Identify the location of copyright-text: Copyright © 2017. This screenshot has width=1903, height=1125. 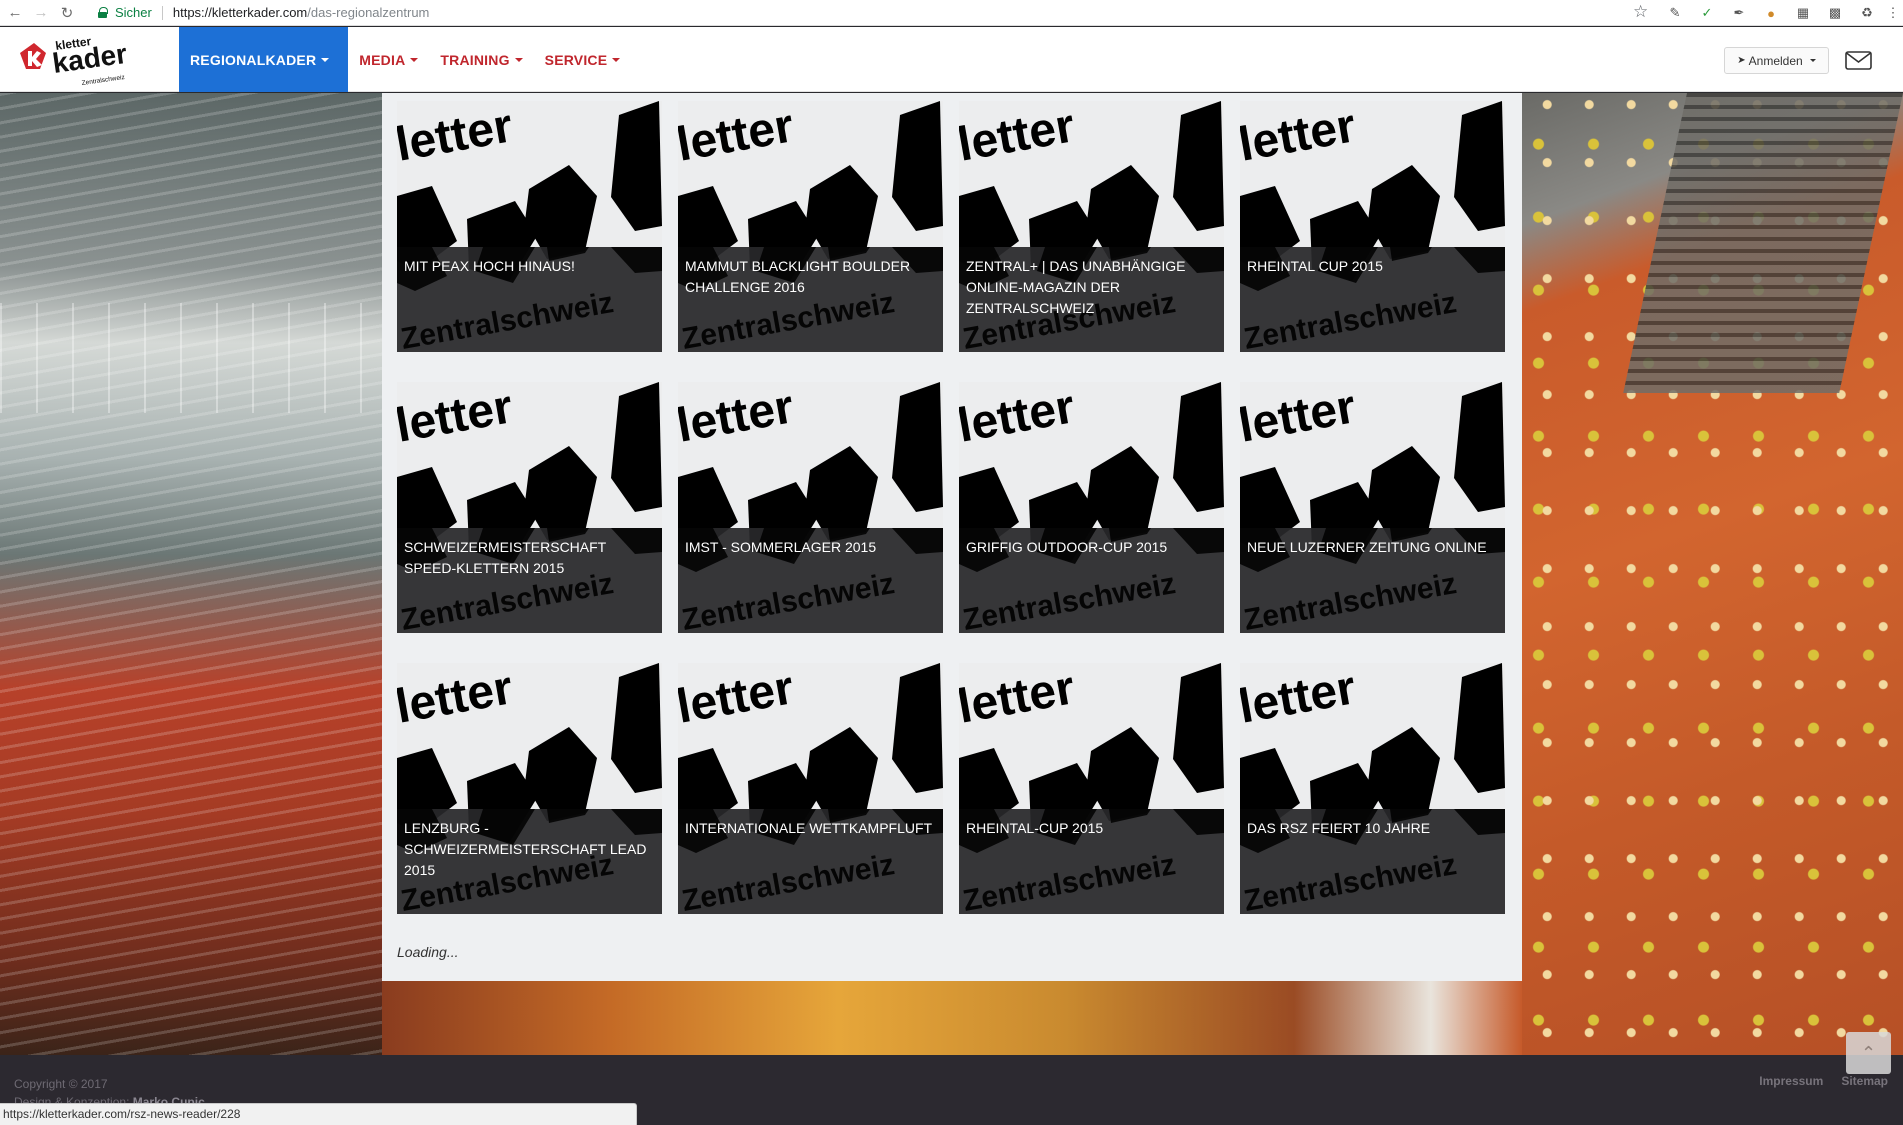
(61, 1084).